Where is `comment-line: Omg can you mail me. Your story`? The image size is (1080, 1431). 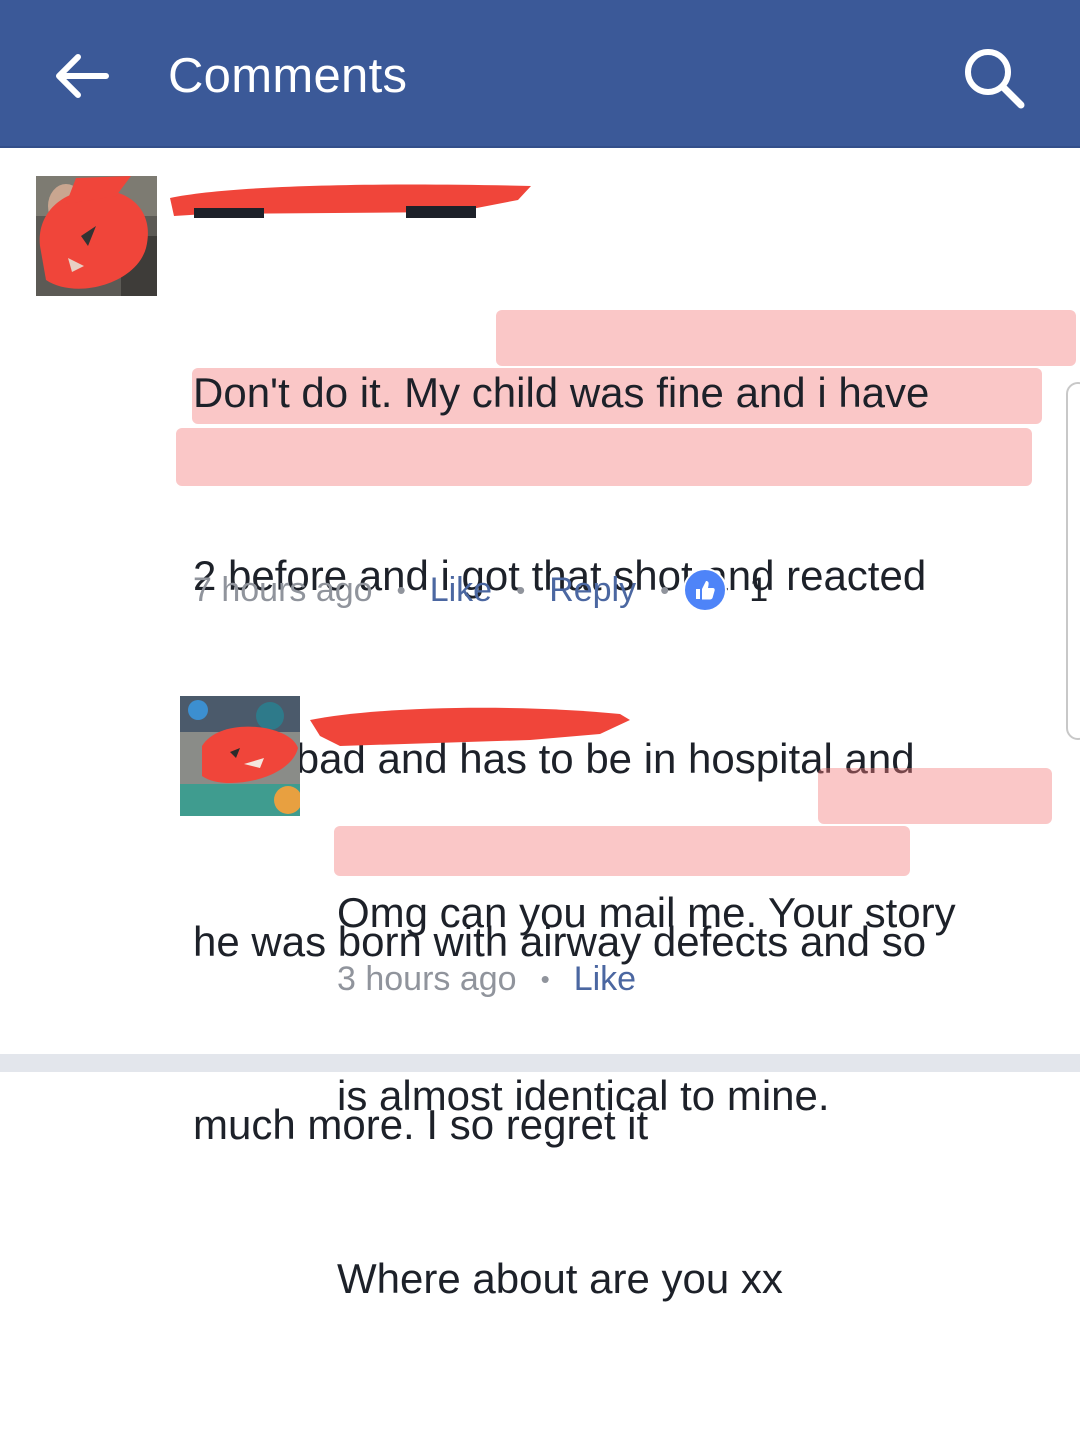 comment-line: Omg can you mail me. Your story is located at coordinates (646, 912).